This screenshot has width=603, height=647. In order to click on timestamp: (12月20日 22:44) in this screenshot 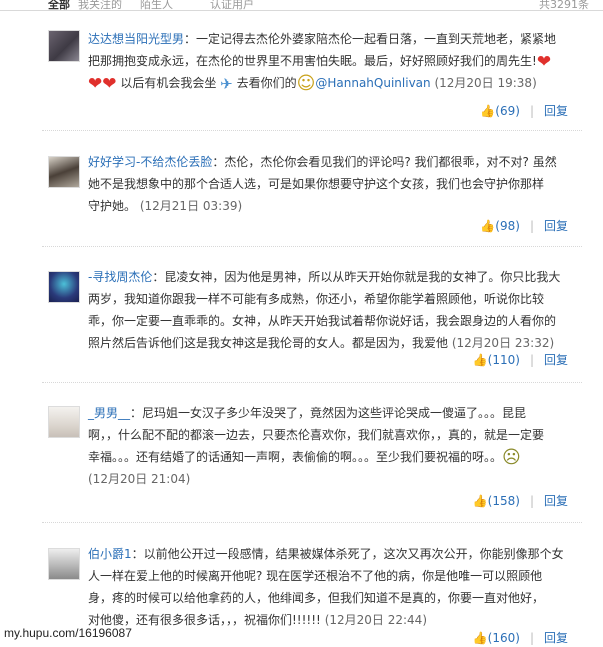, I will do `click(376, 620)`.